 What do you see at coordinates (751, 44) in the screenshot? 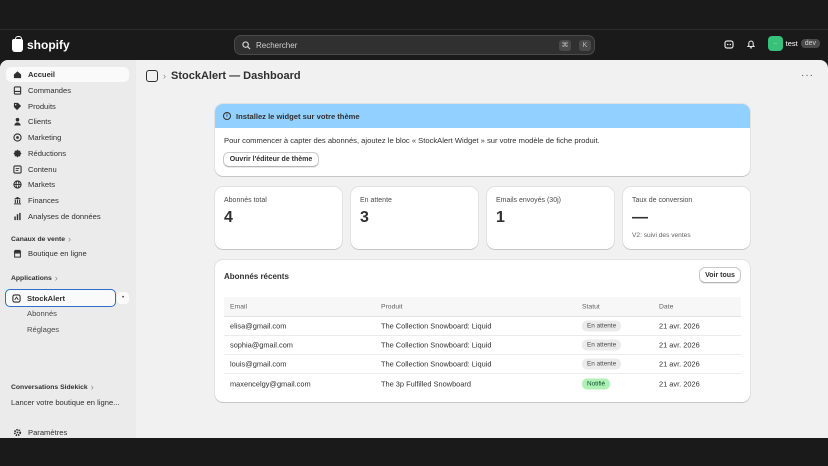
I see `bell-icon` at bounding box center [751, 44].